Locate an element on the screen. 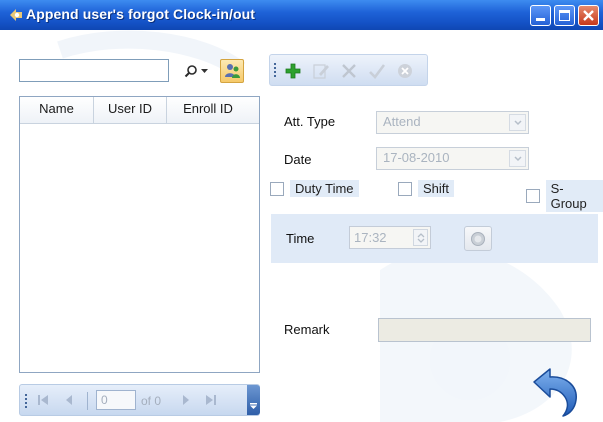 The height and width of the screenshot is (422, 603). users-icon is located at coordinates (232, 71).